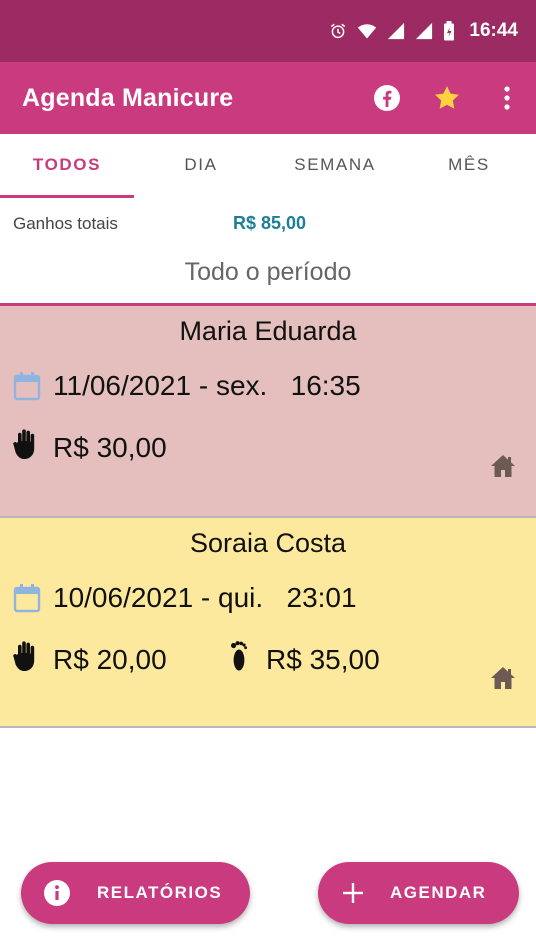 The image size is (536, 952). What do you see at coordinates (268, 272) in the screenshot?
I see `period-title: Todo o período` at bounding box center [268, 272].